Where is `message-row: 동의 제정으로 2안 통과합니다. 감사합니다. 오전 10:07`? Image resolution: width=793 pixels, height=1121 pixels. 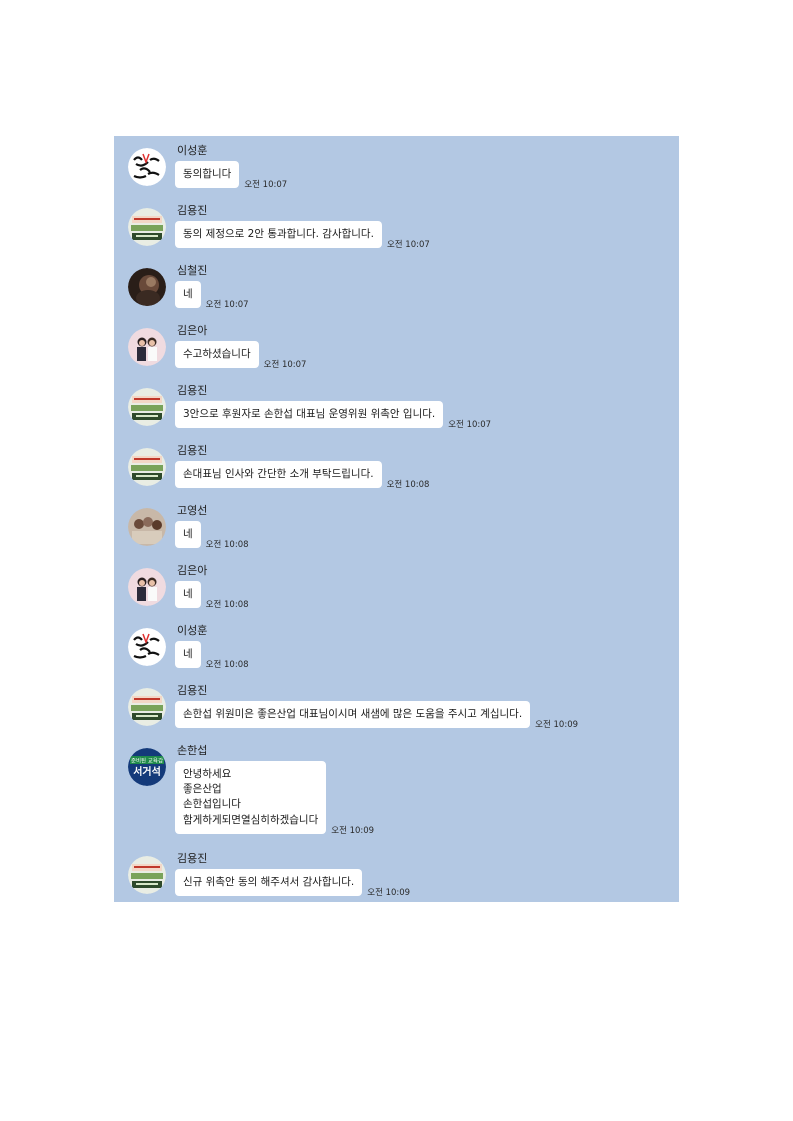 message-row: 동의 제정으로 2안 통과합니다. 감사합니다. 오전 10:07 is located at coordinates (302, 236).